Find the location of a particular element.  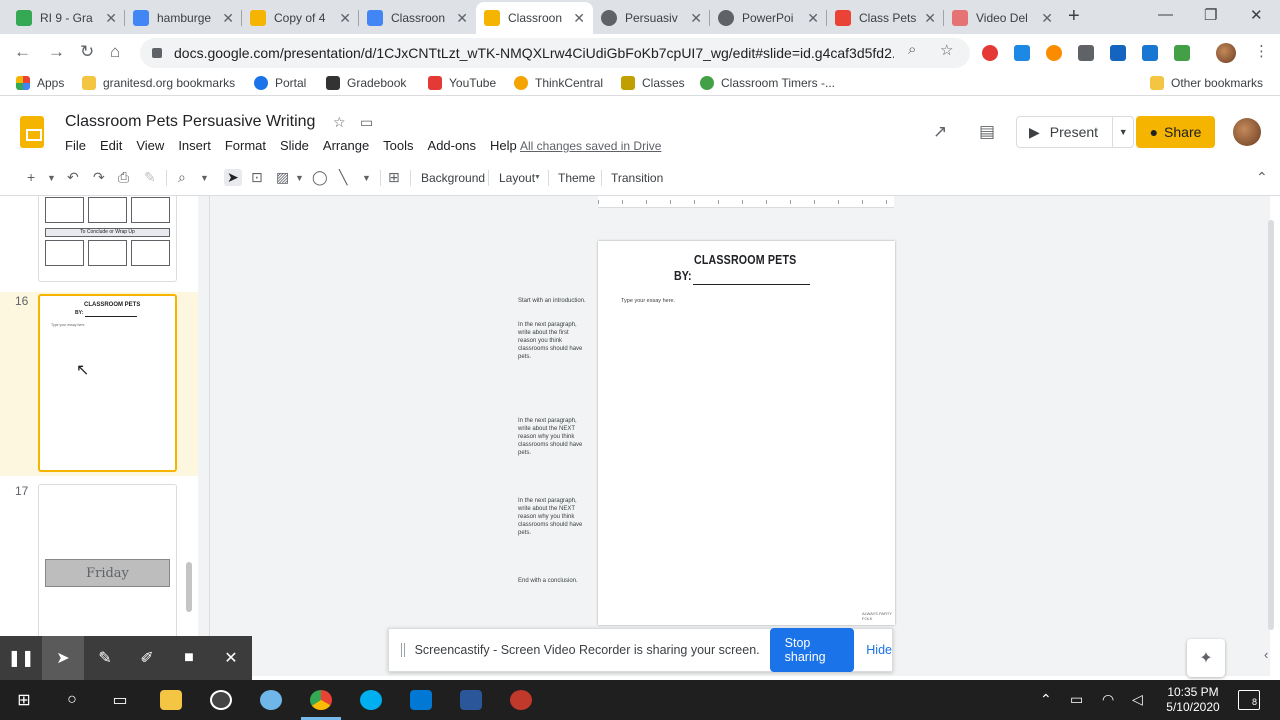

star-icon: ☆ is located at coordinates (339, 122).